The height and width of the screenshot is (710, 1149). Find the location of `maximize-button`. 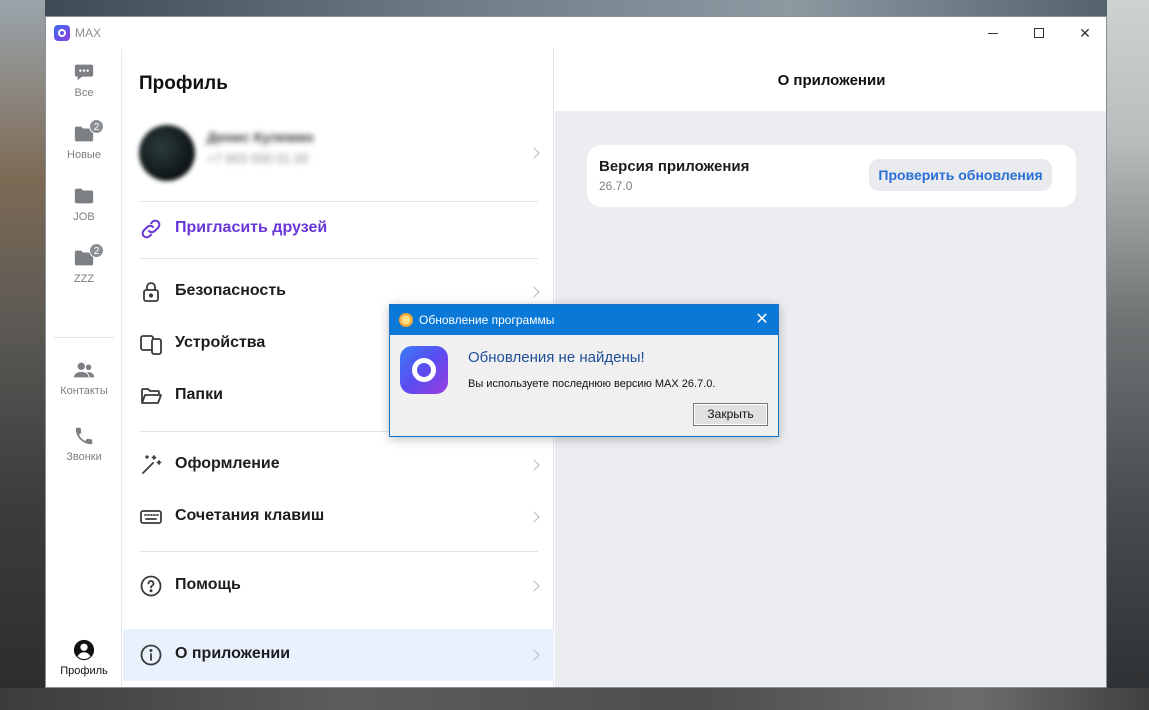

maximize-button is located at coordinates (1039, 33).